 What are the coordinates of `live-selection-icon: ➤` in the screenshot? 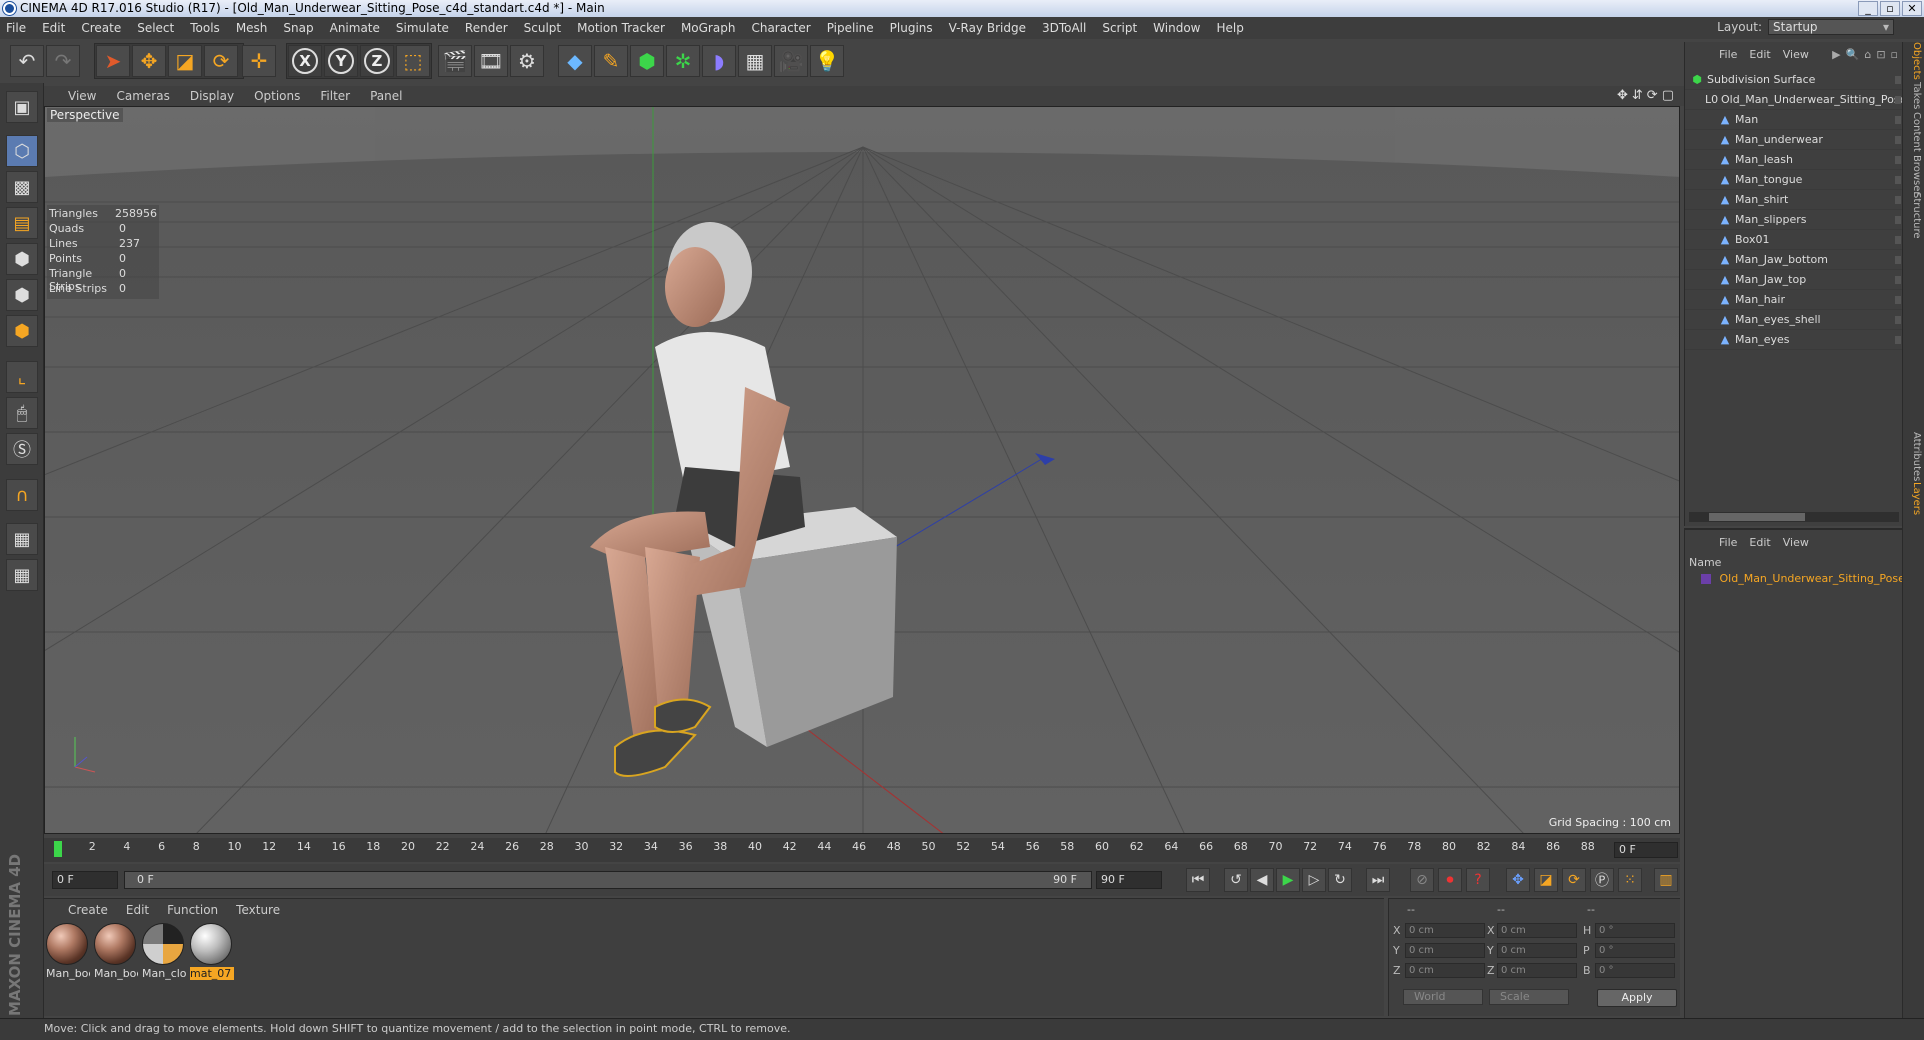 It's located at (113, 61).